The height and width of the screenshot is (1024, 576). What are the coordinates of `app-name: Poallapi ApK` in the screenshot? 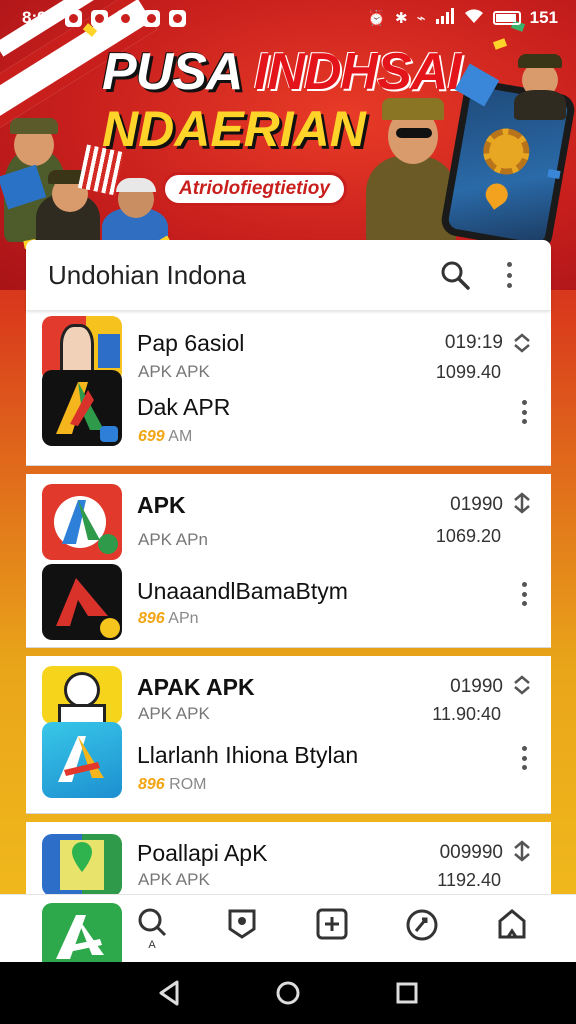 It's located at (202, 853).